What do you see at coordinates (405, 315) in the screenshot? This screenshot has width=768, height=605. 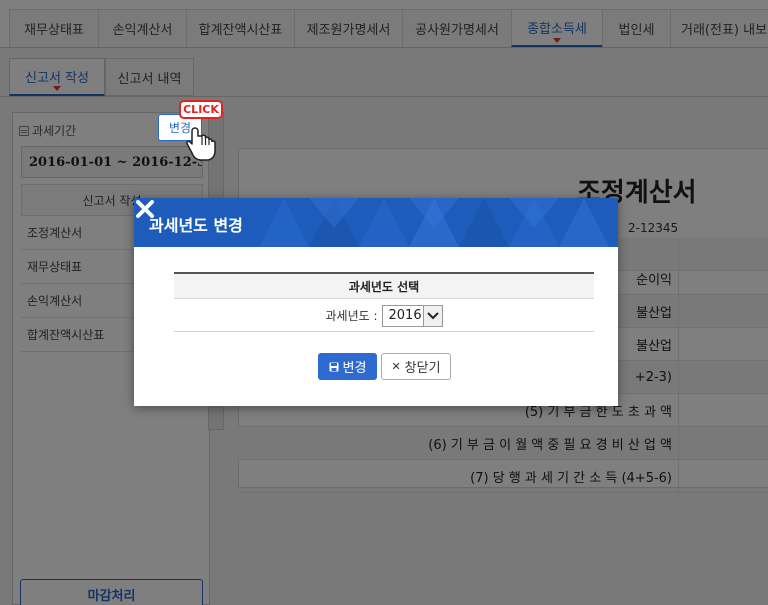 I see `year-select-value: 2016` at bounding box center [405, 315].